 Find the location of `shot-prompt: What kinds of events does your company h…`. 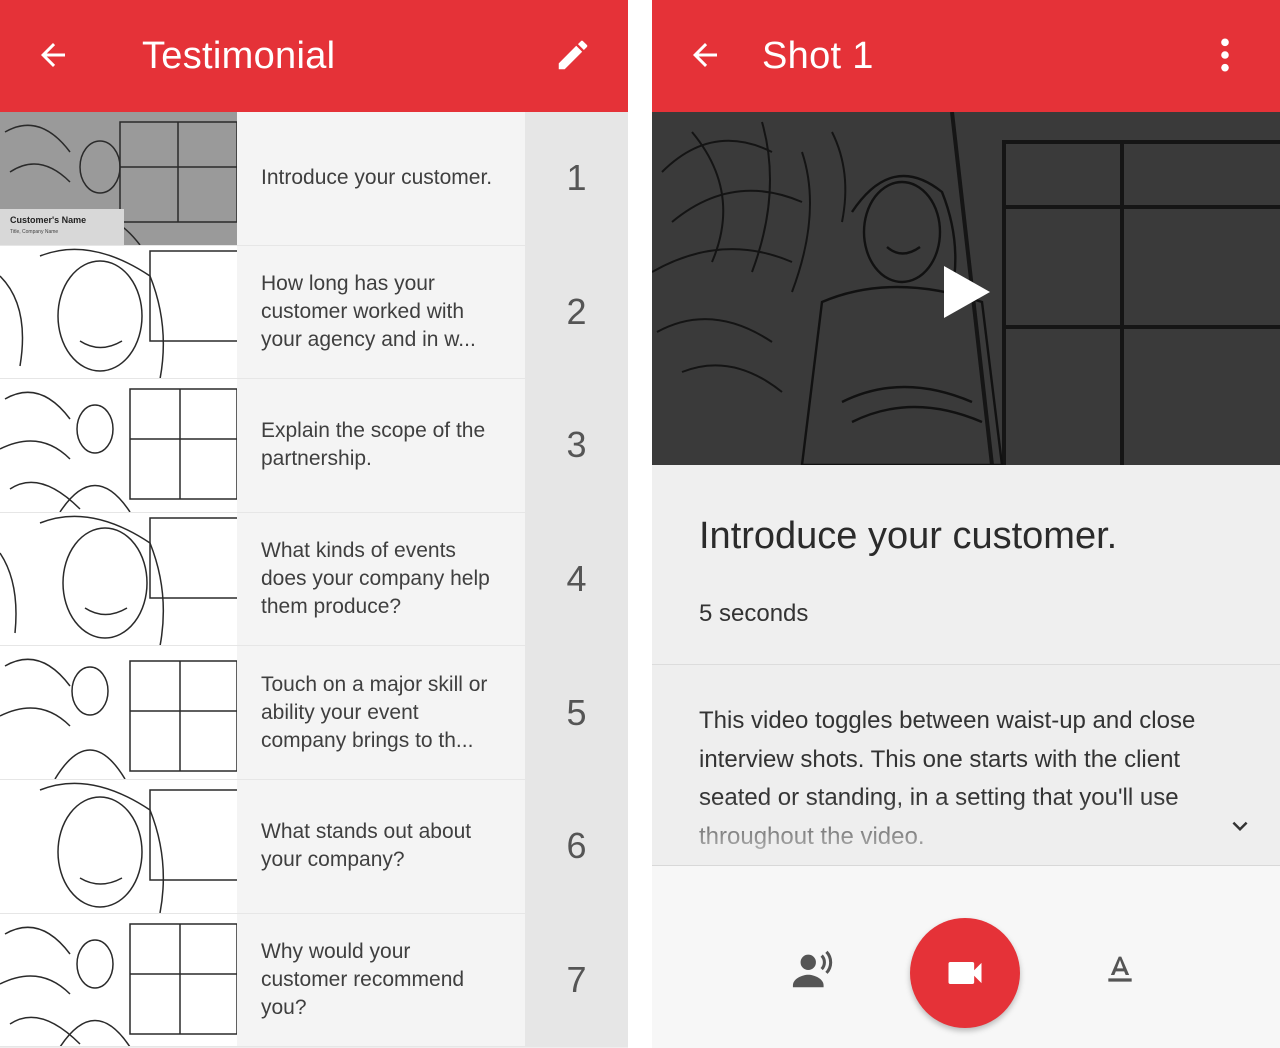

shot-prompt: What kinds of events does your company h… is located at coordinates (381, 579).